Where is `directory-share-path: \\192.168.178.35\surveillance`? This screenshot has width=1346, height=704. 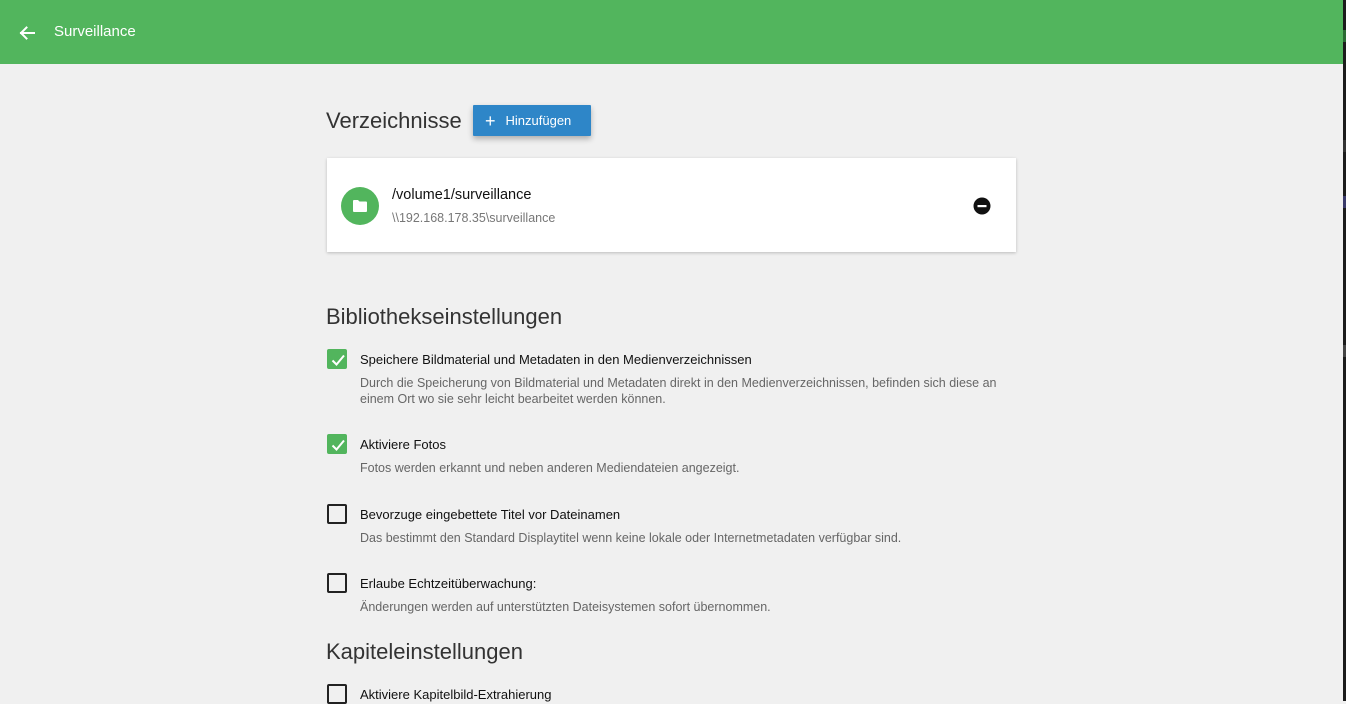 directory-share-path: \\192.168.178.35\surveillance is located at coordinates (474, 218).